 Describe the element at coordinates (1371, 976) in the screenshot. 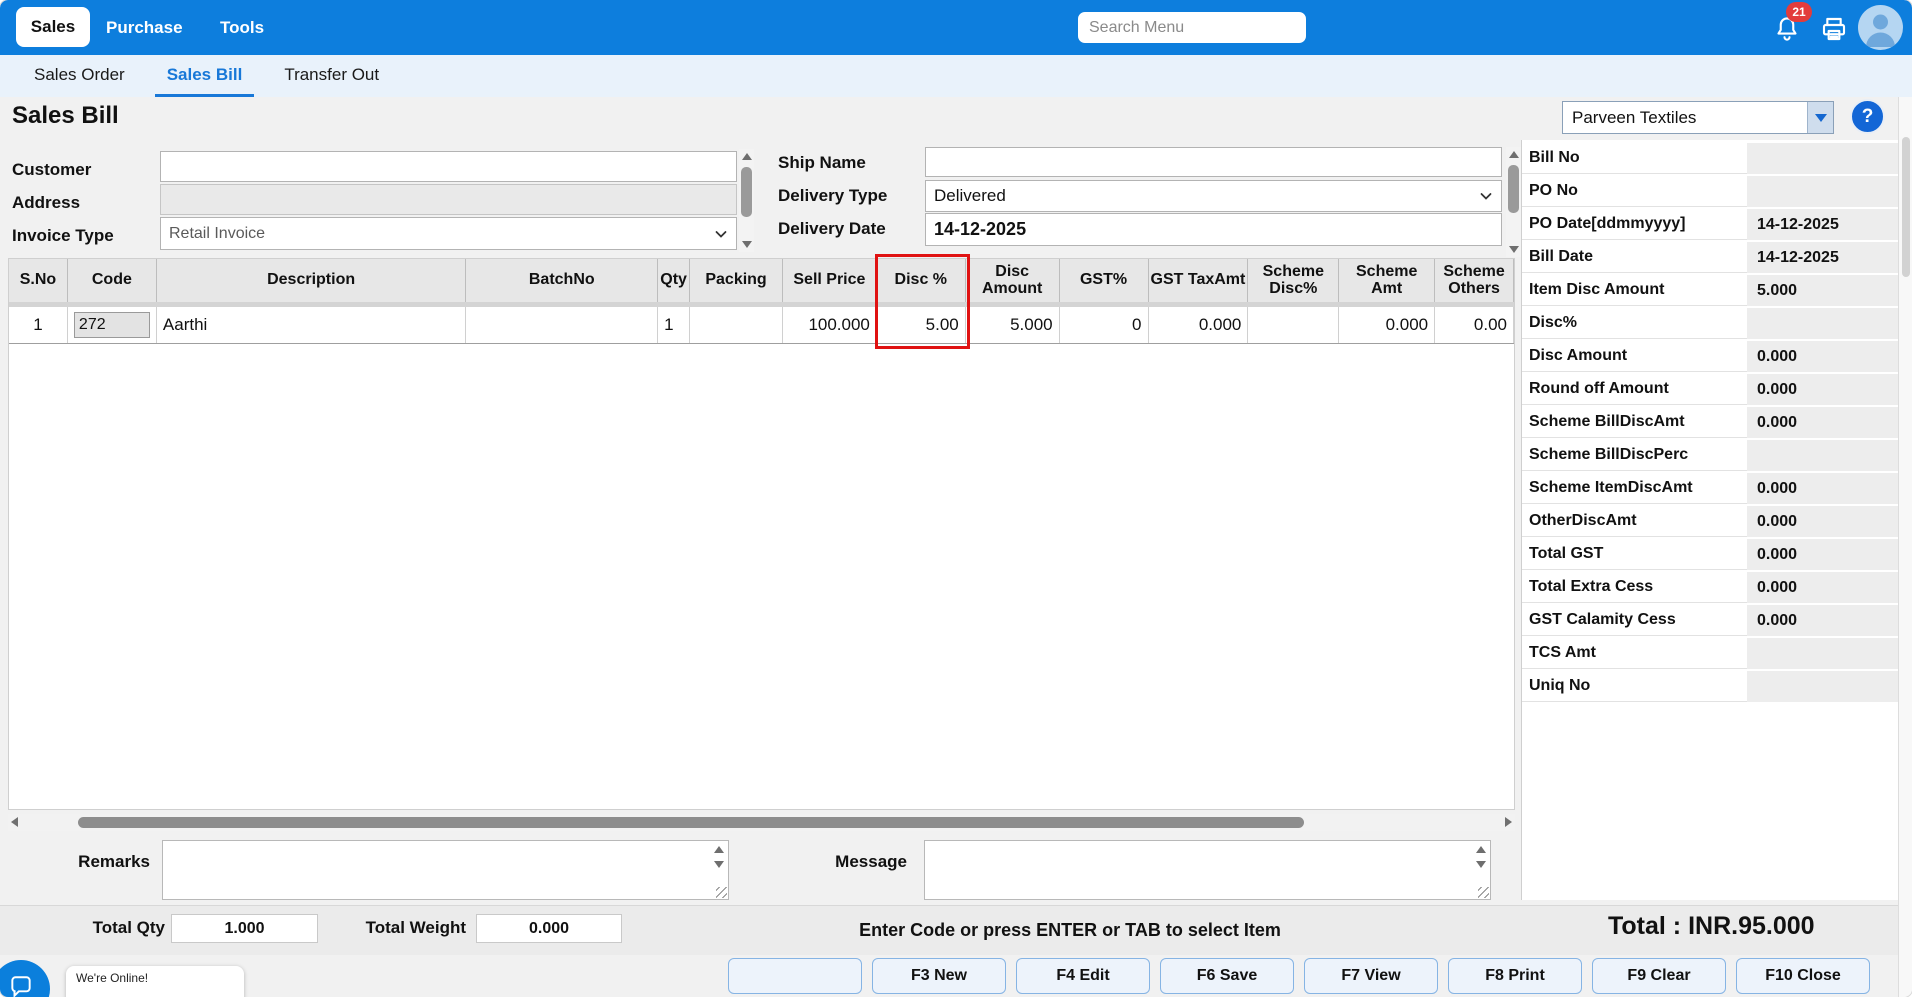

I see `f7-view-button: F7 View` at that location.